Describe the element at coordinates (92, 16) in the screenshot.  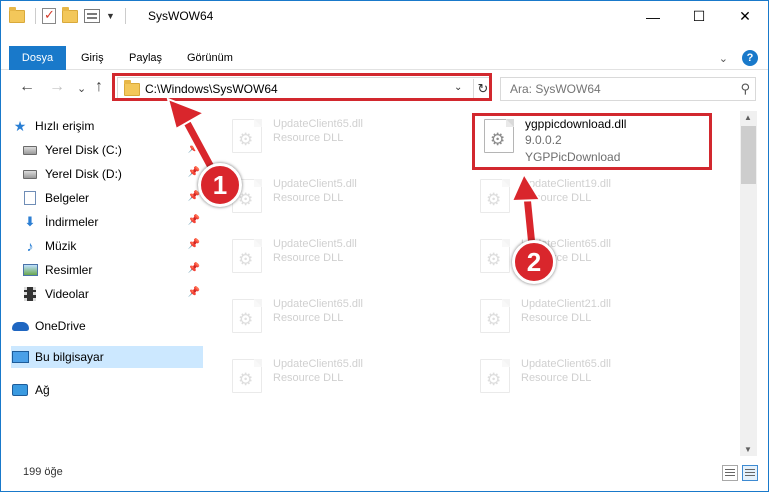
I see `properties-icon` at that location.